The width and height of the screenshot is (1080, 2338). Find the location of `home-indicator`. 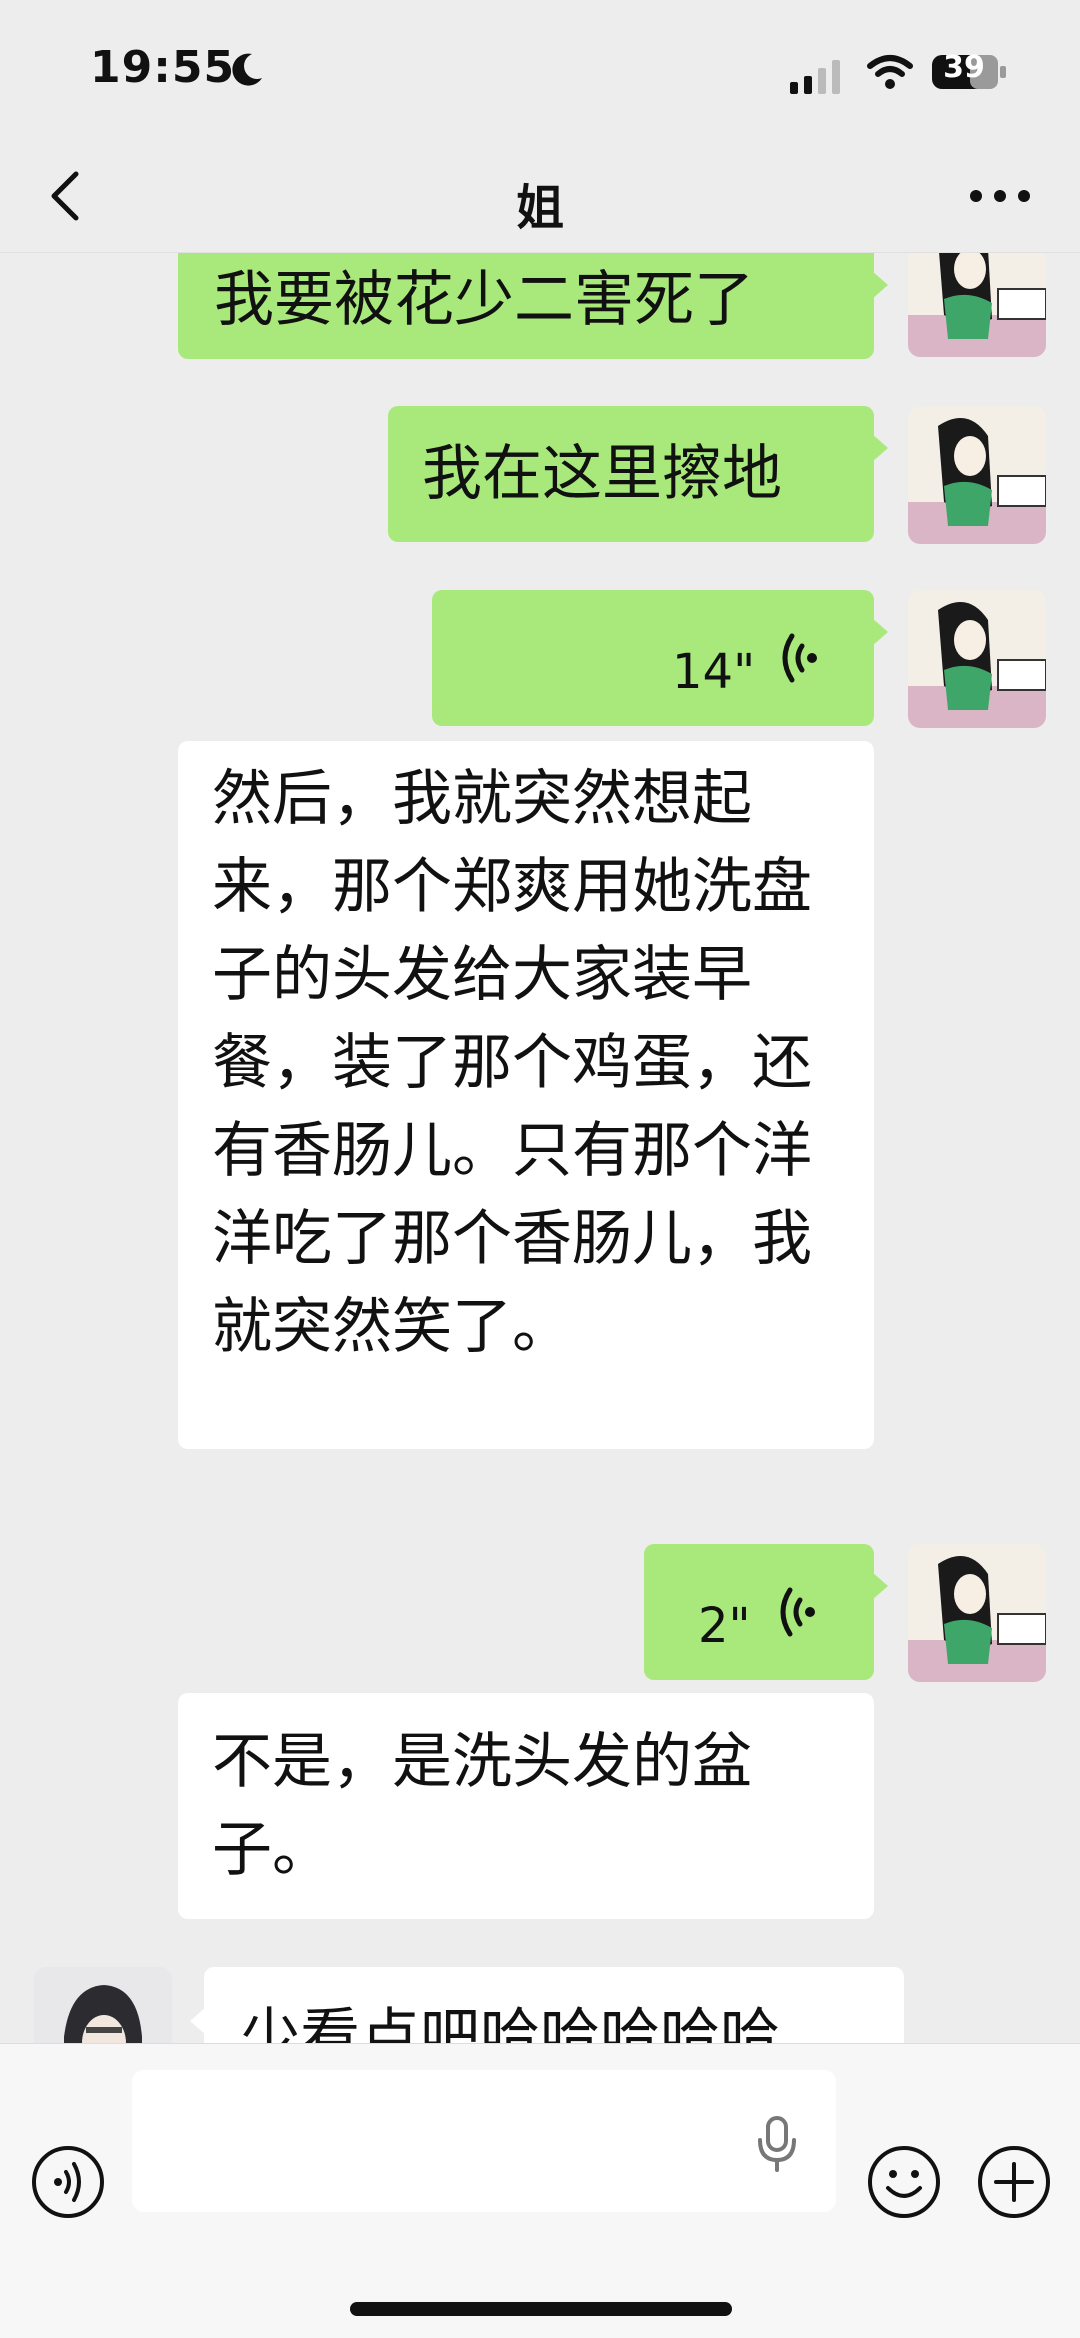

home-indicator is located at coordinates (541, 2309).